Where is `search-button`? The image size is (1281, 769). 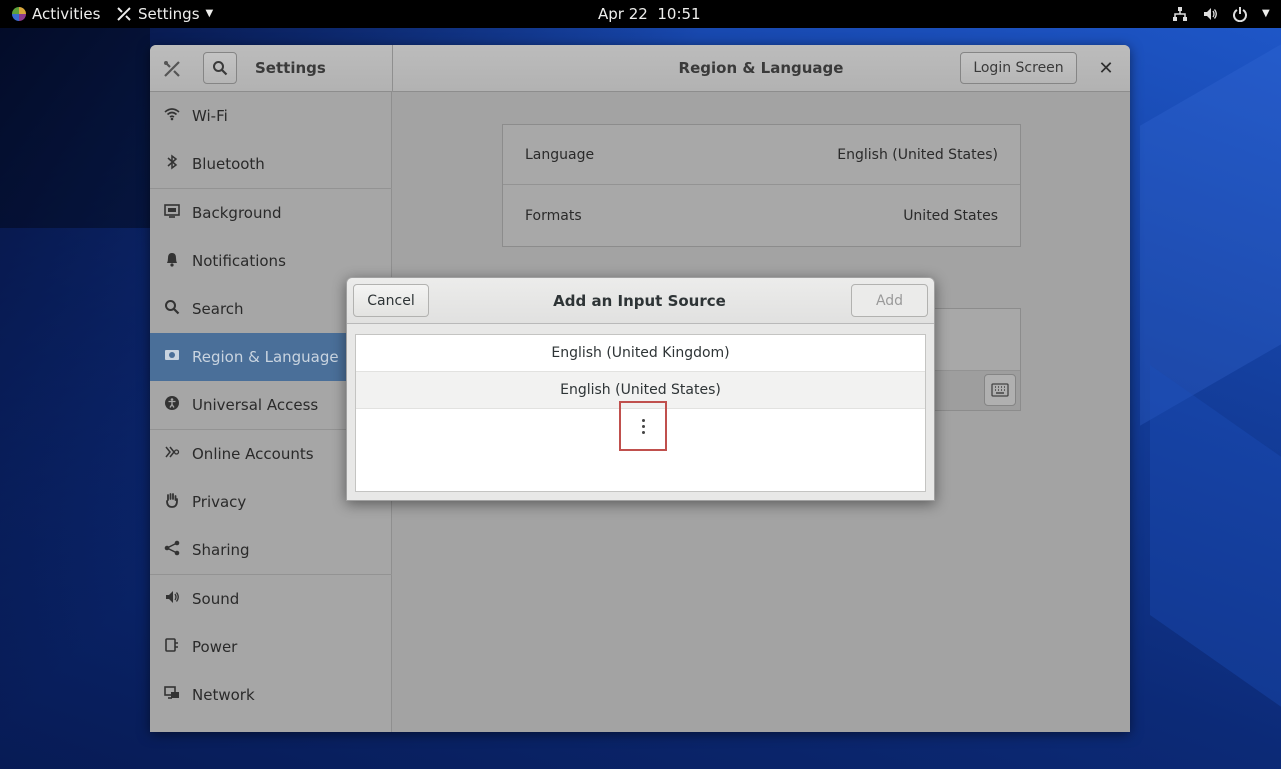
search-button is located at coordinates (220, 68).